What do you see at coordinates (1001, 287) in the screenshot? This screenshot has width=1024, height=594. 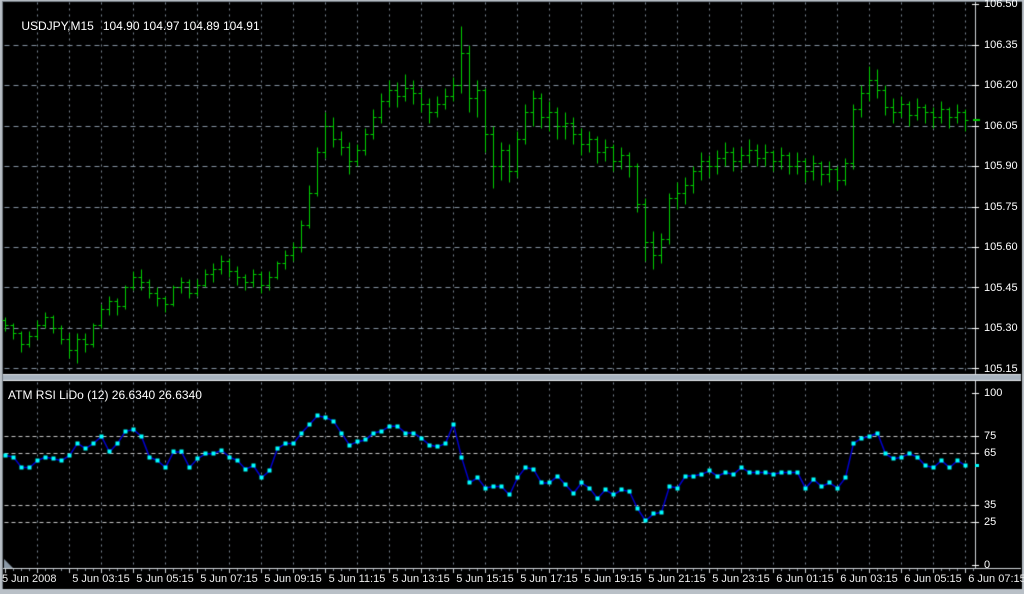 I see `price-axis-label: 105.45` at bounding box center [1001, 287].